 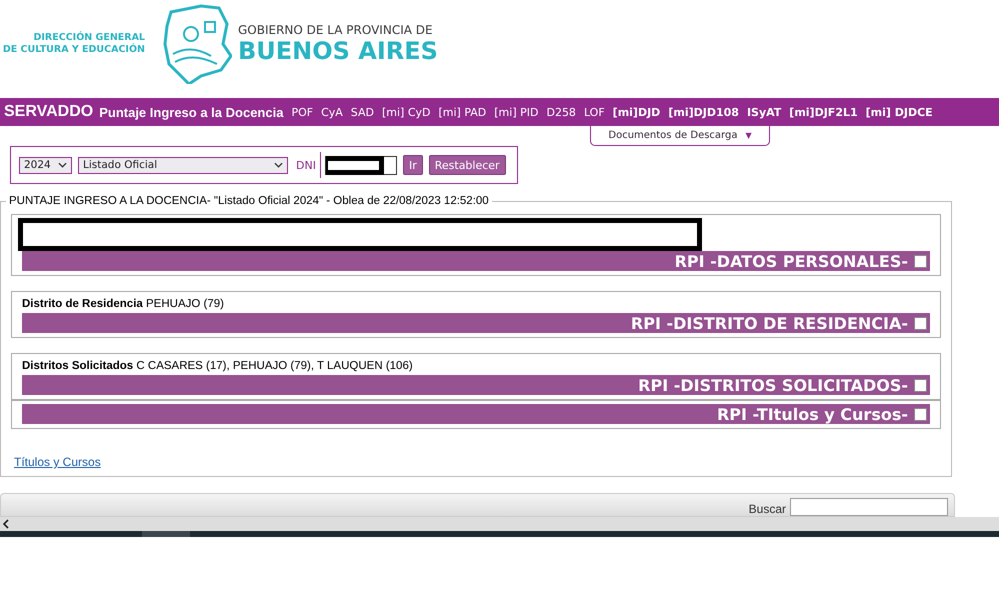 What do you see at coordinates (45, 165) in the screenshot?
I see `year-select: 2024` at bounding box center [45, 165].